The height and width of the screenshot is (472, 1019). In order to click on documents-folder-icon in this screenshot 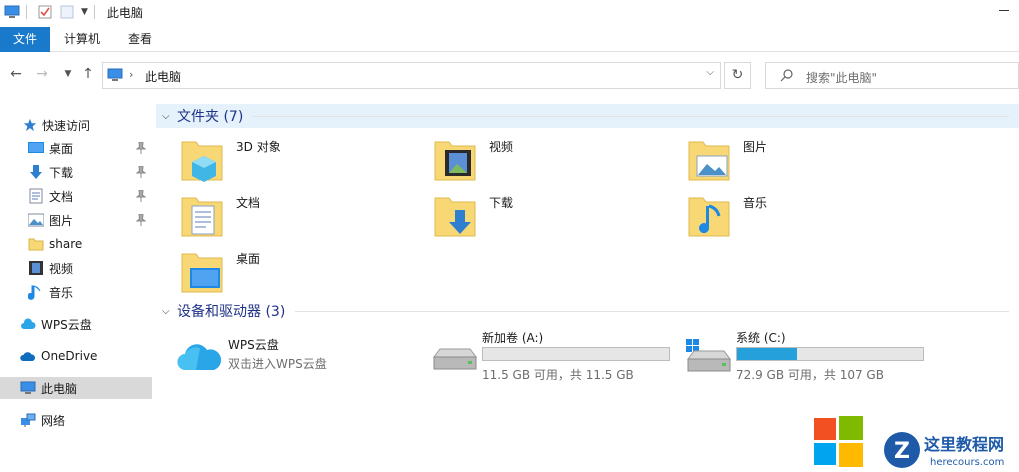, I will do `click(202, 217)`.